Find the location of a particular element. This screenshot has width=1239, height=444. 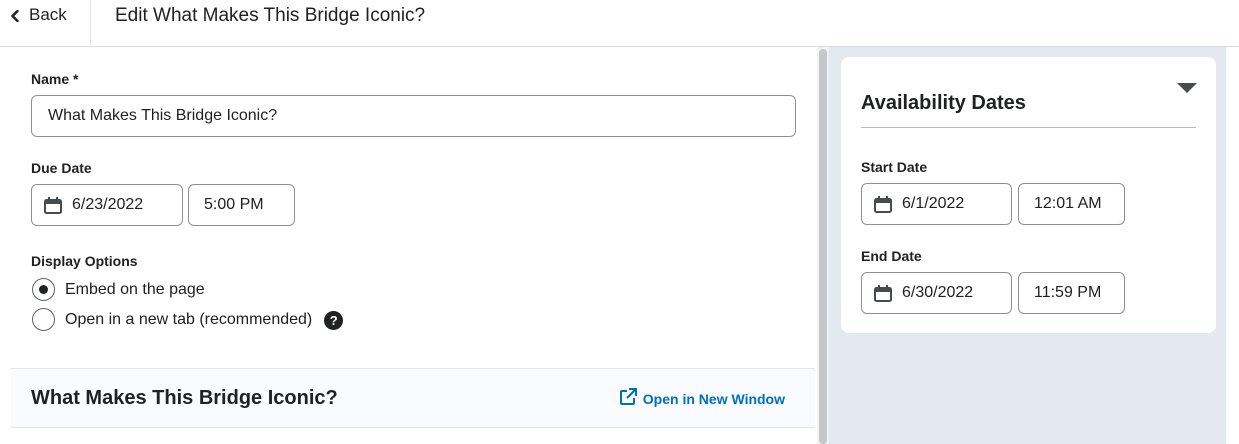

end-time-input: 11:59 PM is located at coordinates (1071, 293).